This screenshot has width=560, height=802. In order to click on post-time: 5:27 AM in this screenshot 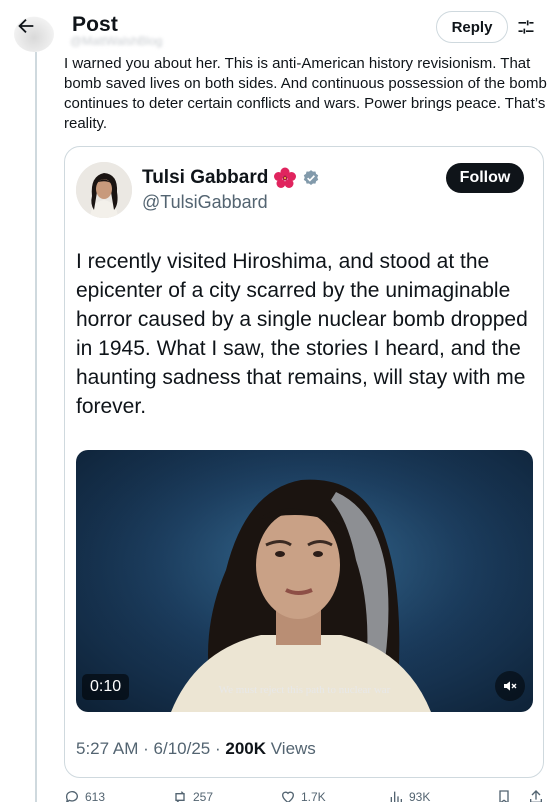, I will do `click(107, 748)`.